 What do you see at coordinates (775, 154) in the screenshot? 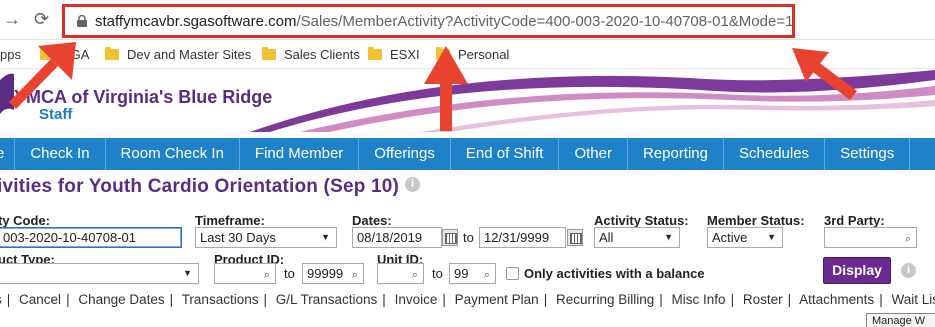
I see `nav-item-schedules: Schedules` at bounding box center [775, 154].